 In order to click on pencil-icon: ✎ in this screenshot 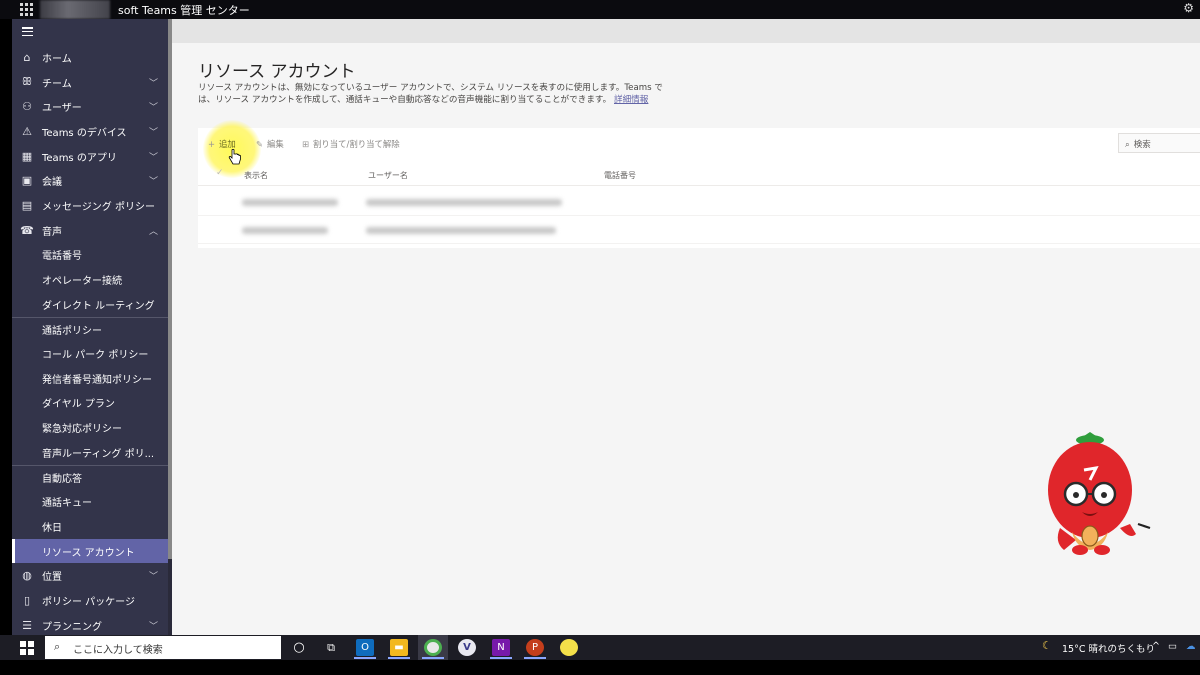, I will do `click(260, 144)`.